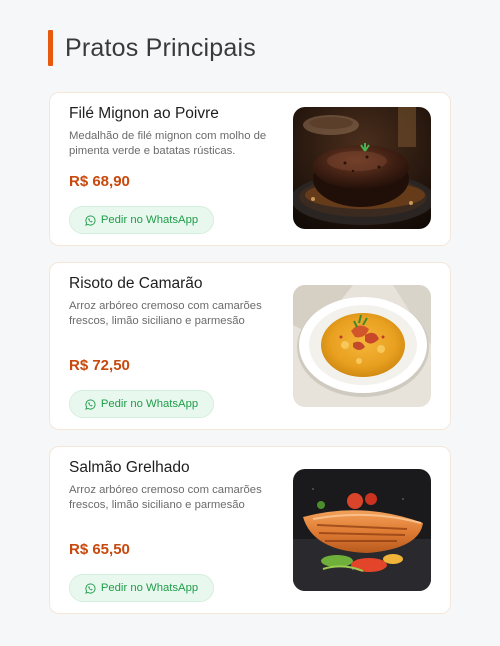 The height and width of the screenshot is (646, 500). I want to click on dish-price: R$ 65,50, so click(99, 549).